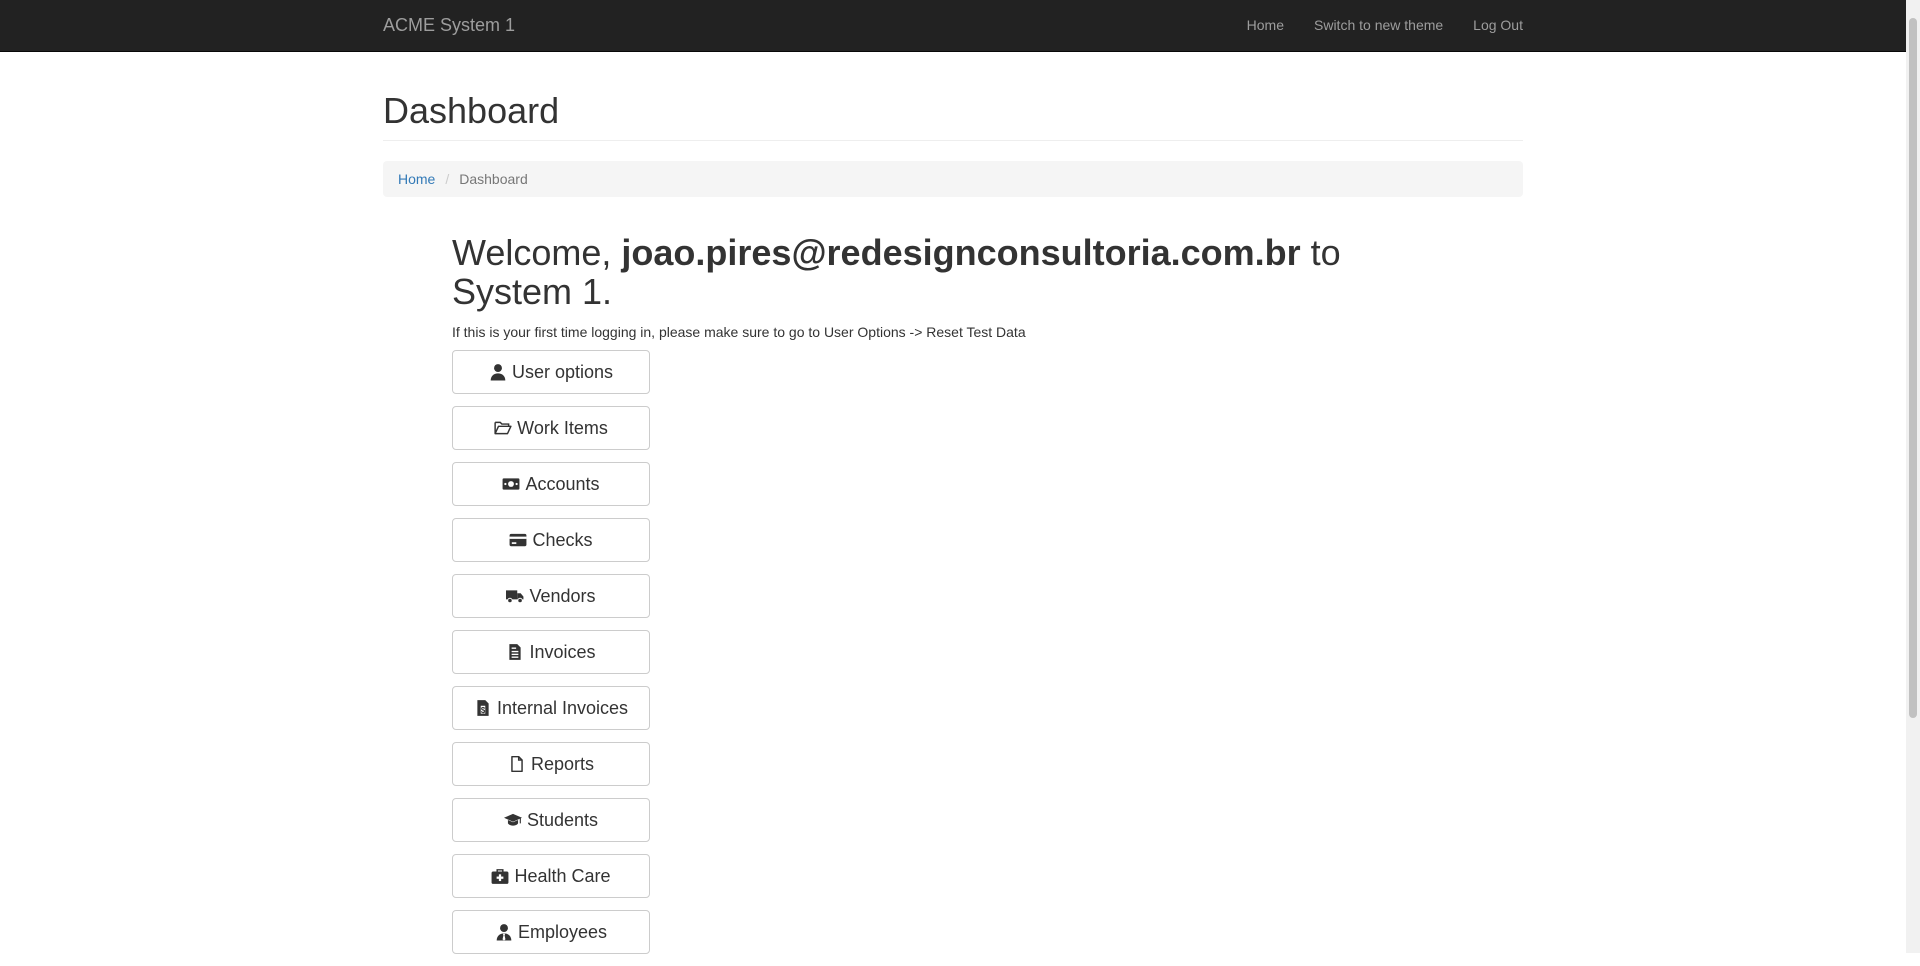  I want to click on work-items-label: Work Items, so click(562, 427).